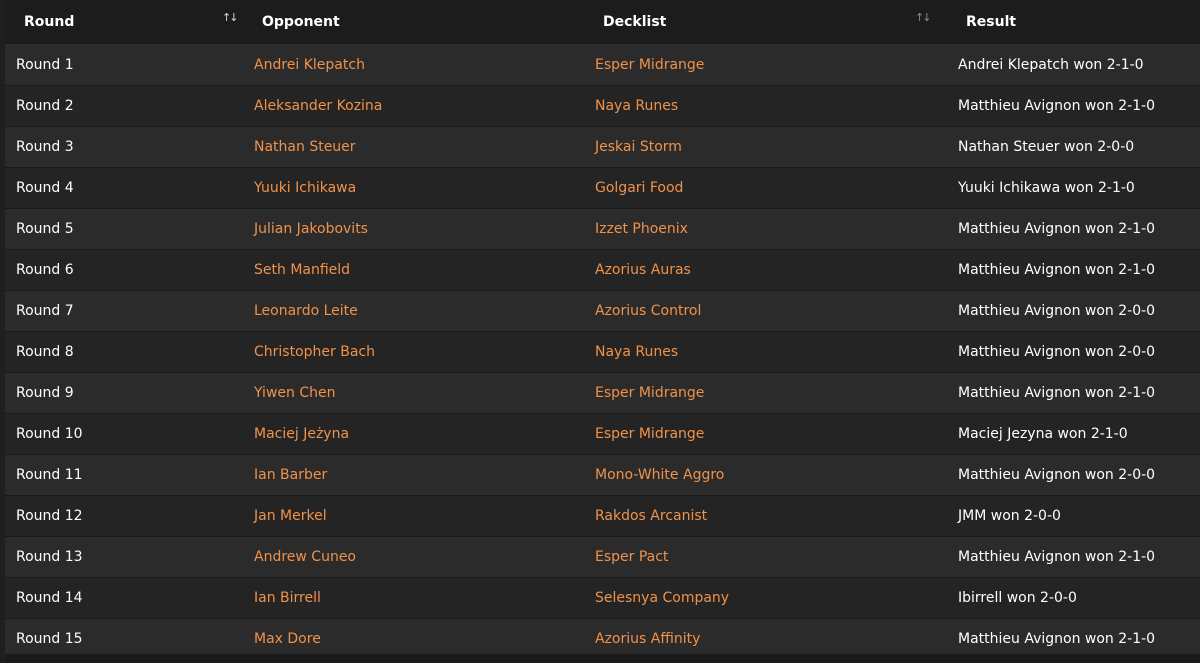  What do you see at coordinates (290, 516) in the screenshot?
I see `opponent-link: Jan Merkel` at bounding box center [290, 516].